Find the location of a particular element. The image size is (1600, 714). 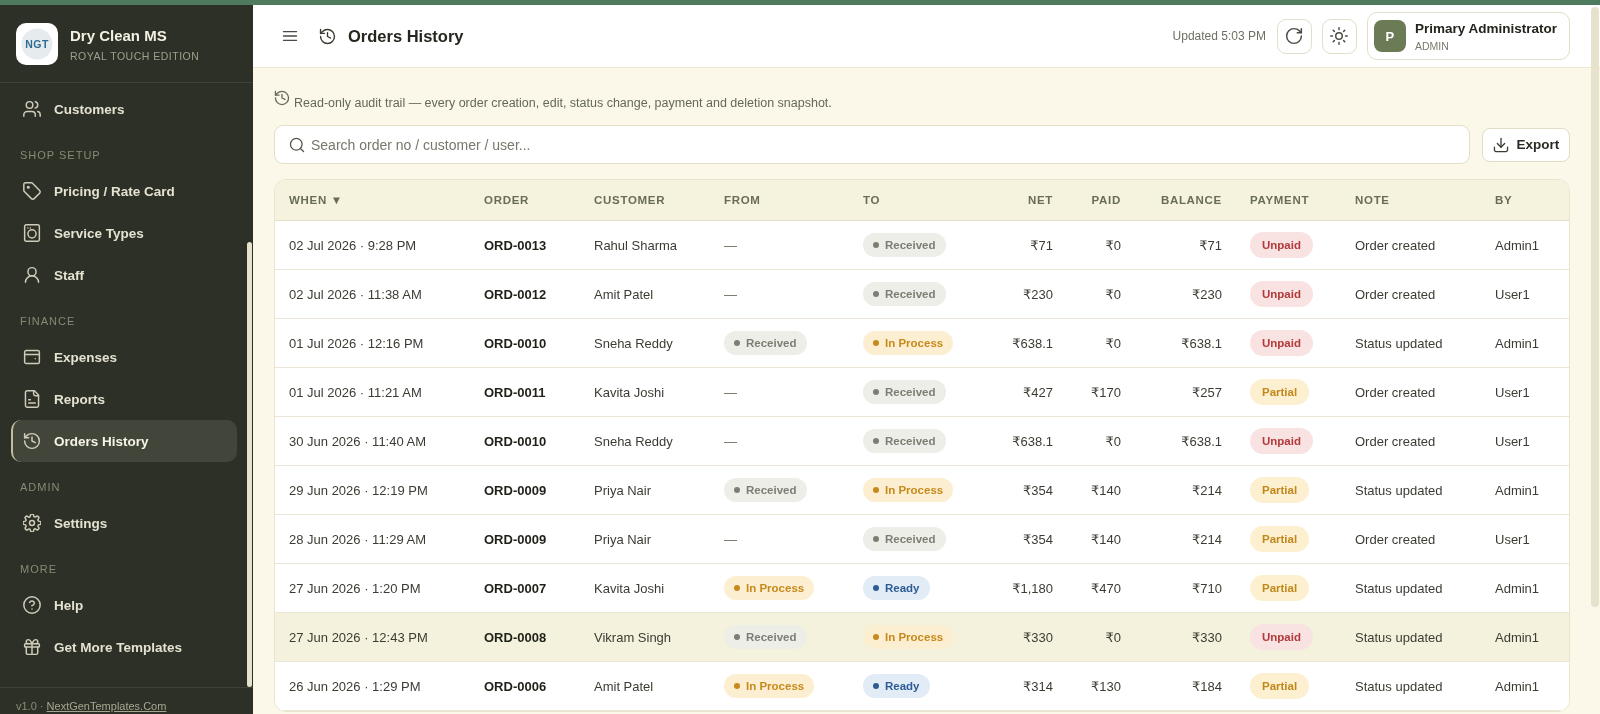

column-header: PAID is located at coordinates (1106, 200).